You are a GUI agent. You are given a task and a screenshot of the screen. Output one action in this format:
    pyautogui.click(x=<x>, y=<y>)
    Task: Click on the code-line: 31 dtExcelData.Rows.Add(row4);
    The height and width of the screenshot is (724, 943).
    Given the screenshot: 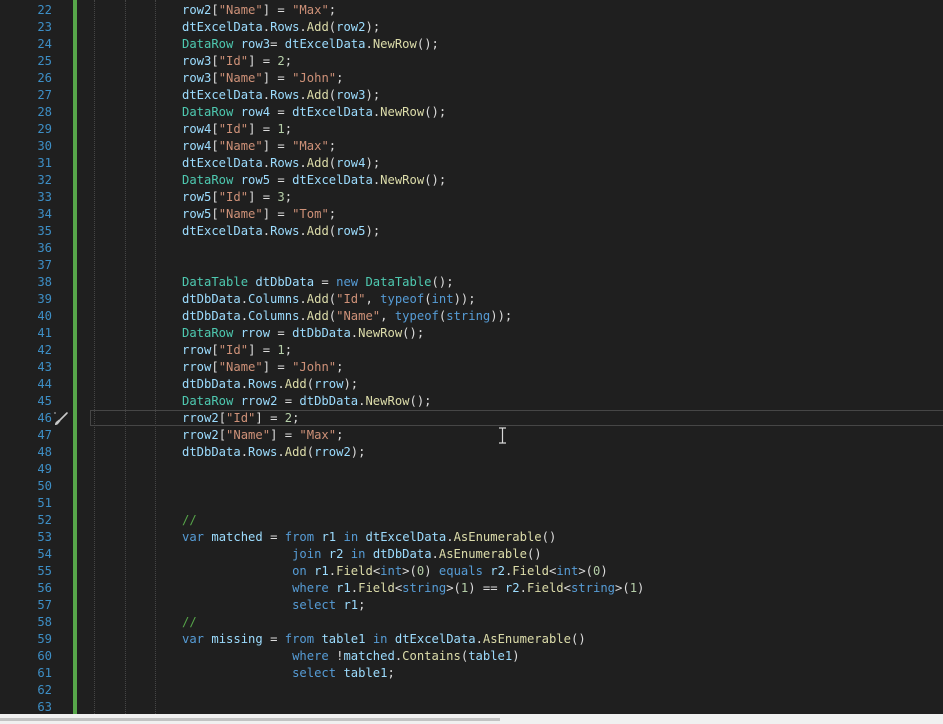 What is the action you would take?
    pyautogui.click(x=471, y=163)
    